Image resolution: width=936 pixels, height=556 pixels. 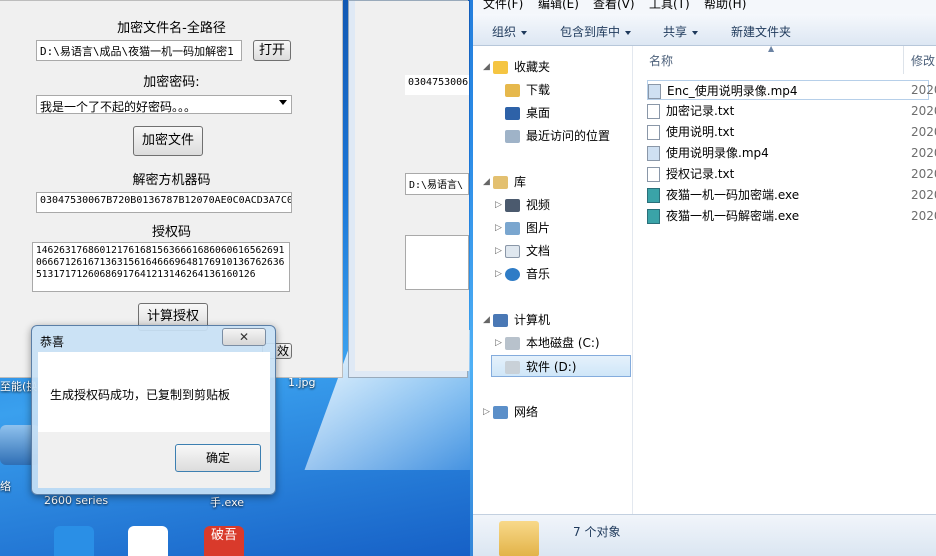 I want to click on status-bar: 7 个对象, so click(x=704, y=535).